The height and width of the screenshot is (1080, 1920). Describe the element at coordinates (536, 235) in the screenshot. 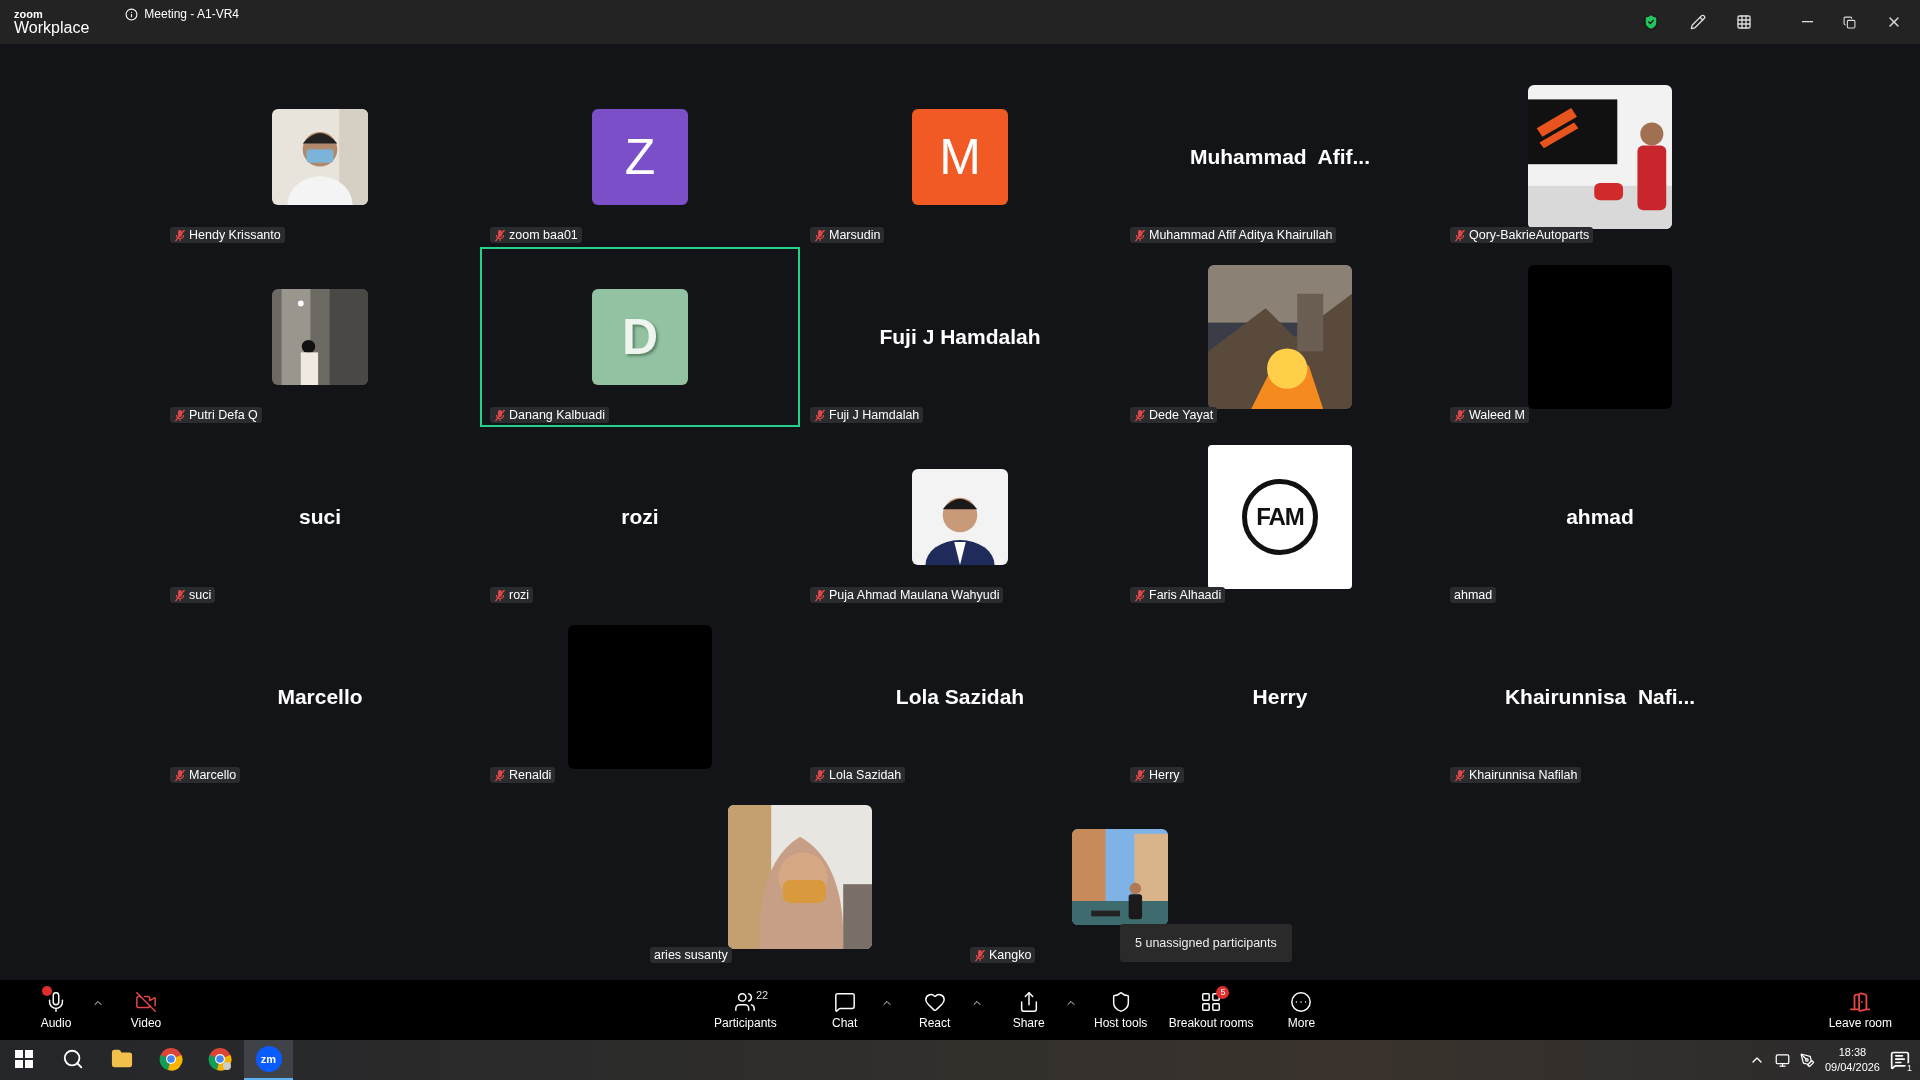

I see `name-label: zoom baa01` at that location.